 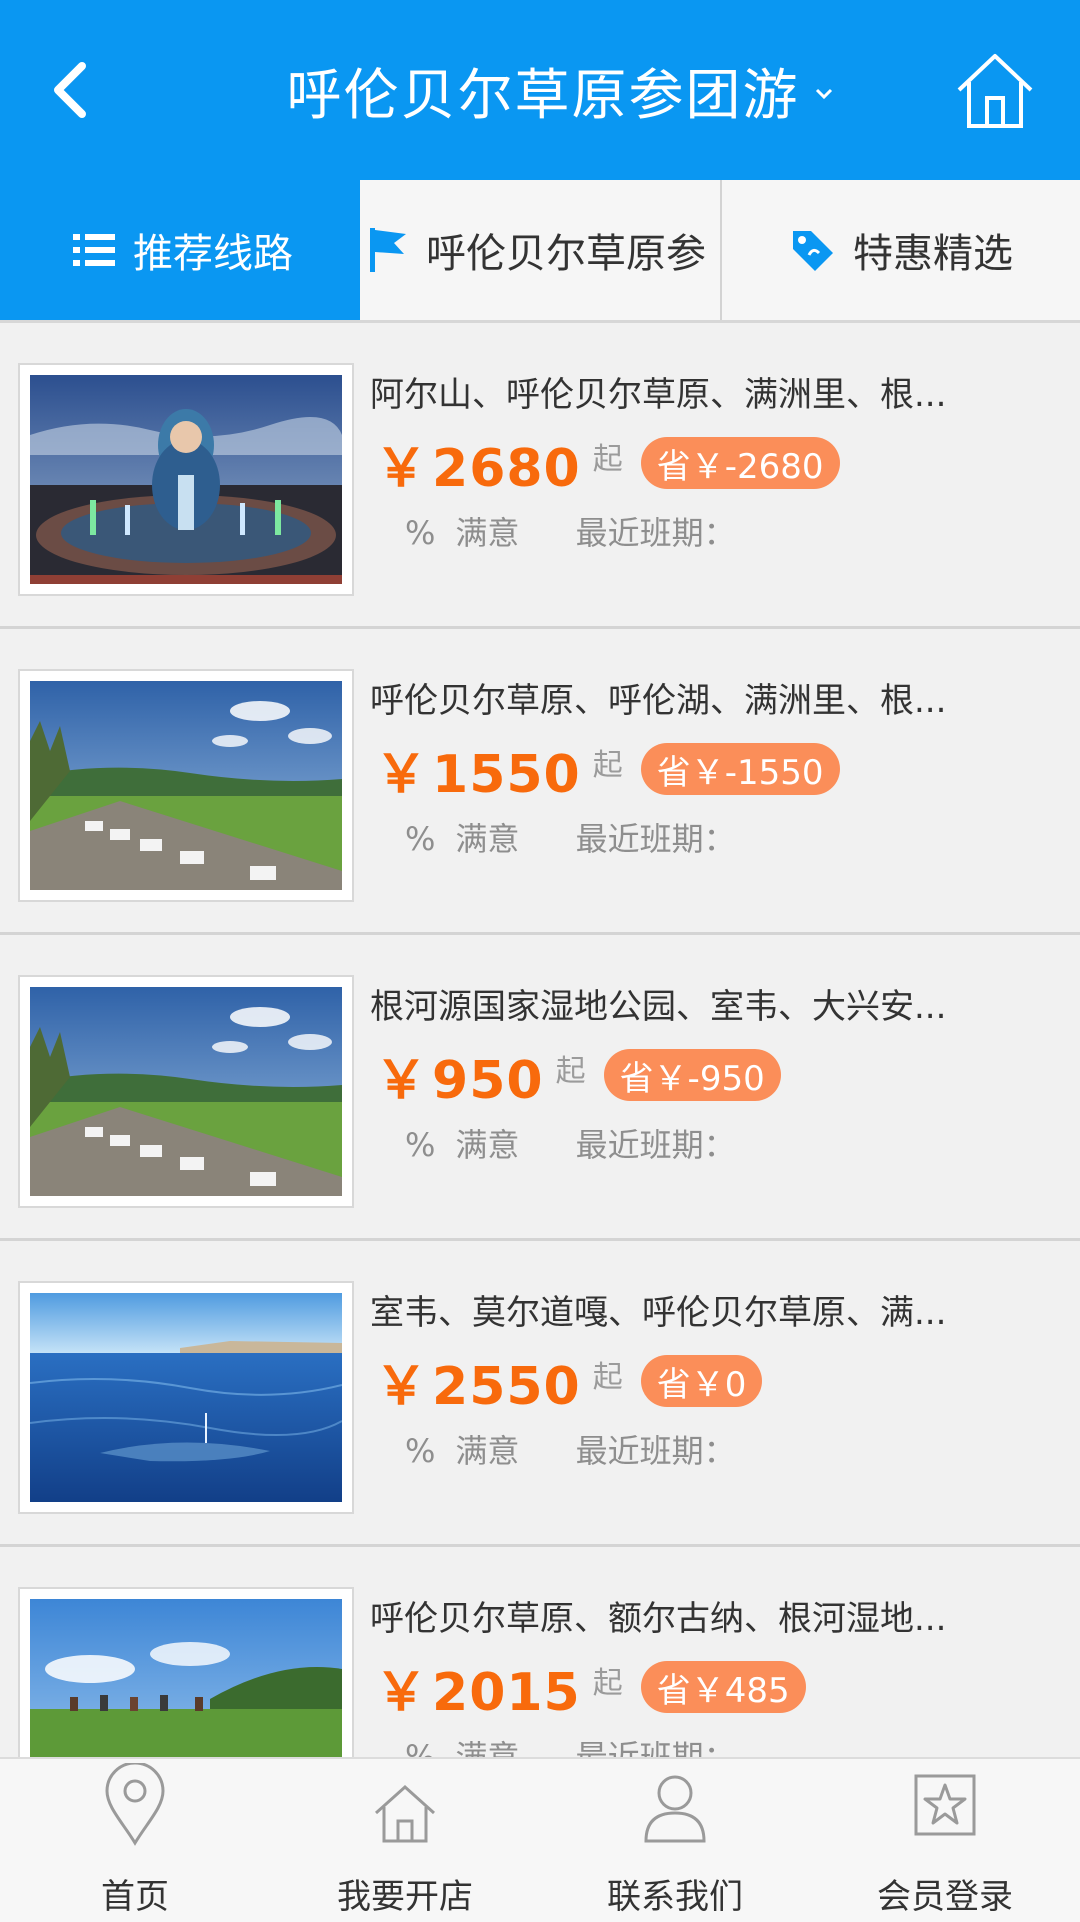 What do you see at coordinates (478, 468) in the screenshot?
I see `price: ￥2680` at bounding box center [478, 468].